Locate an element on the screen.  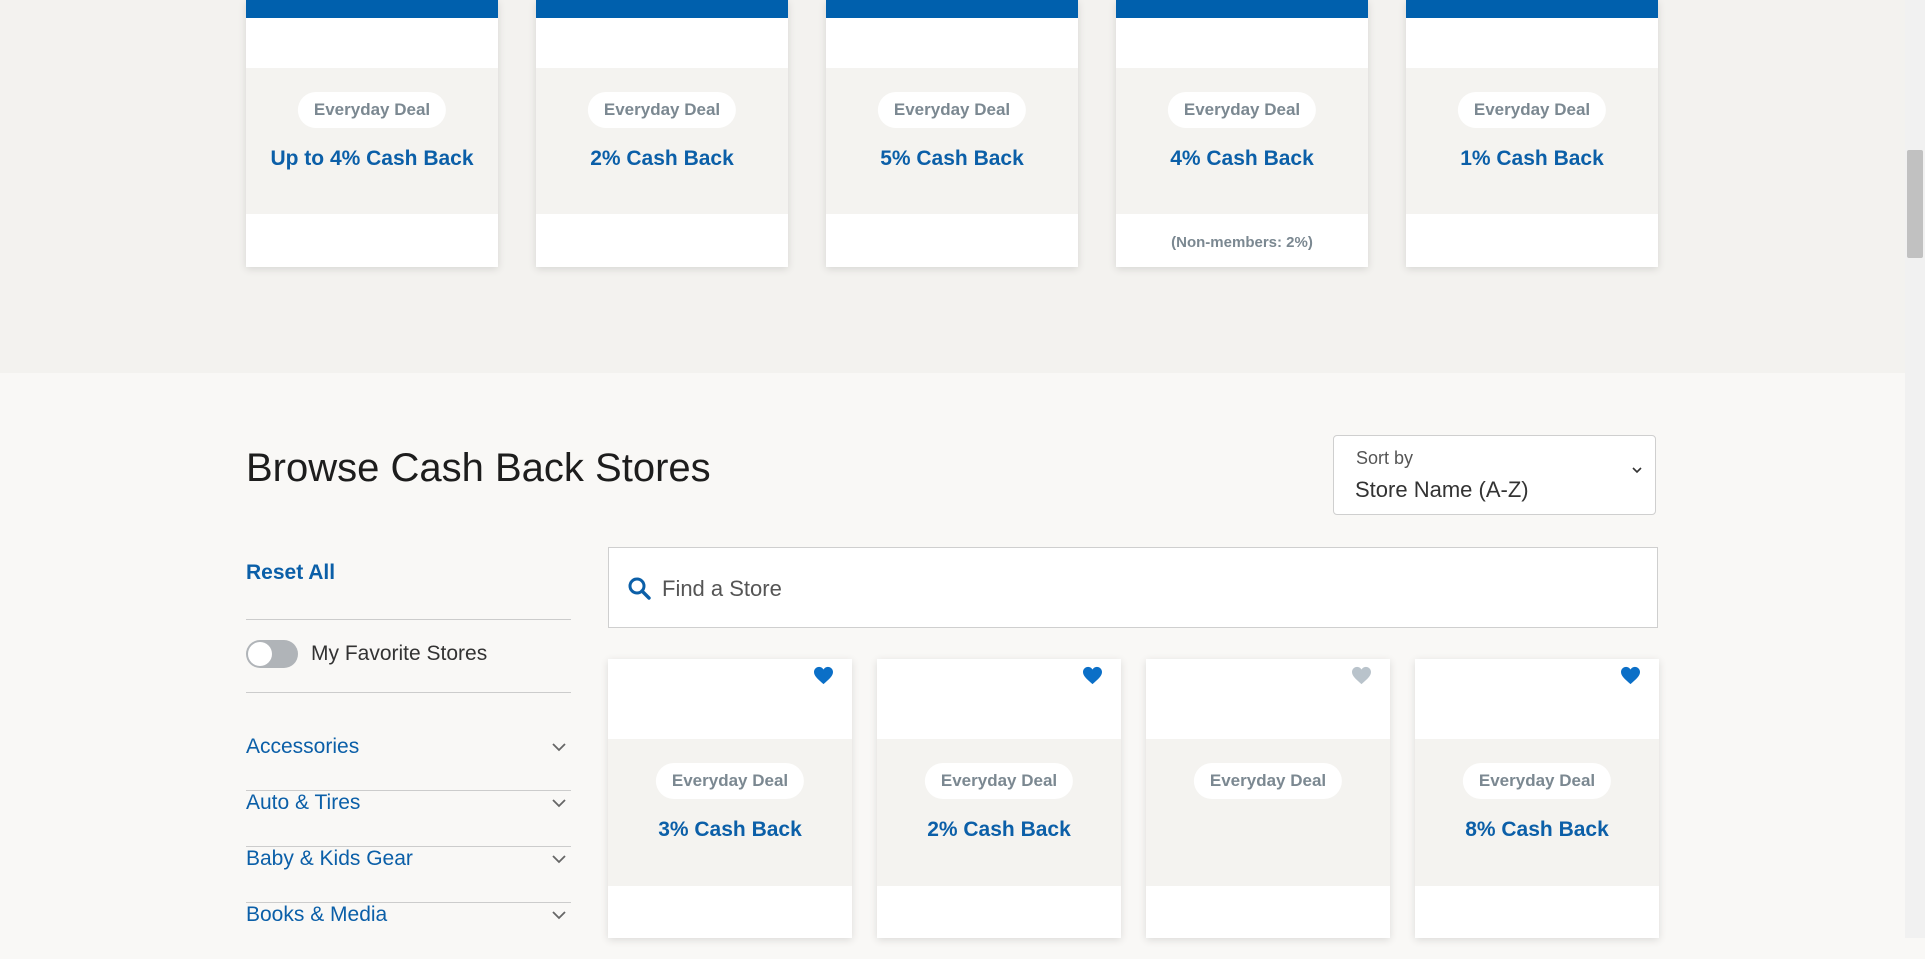
toggle-knob is located at coordinates (260, 654).